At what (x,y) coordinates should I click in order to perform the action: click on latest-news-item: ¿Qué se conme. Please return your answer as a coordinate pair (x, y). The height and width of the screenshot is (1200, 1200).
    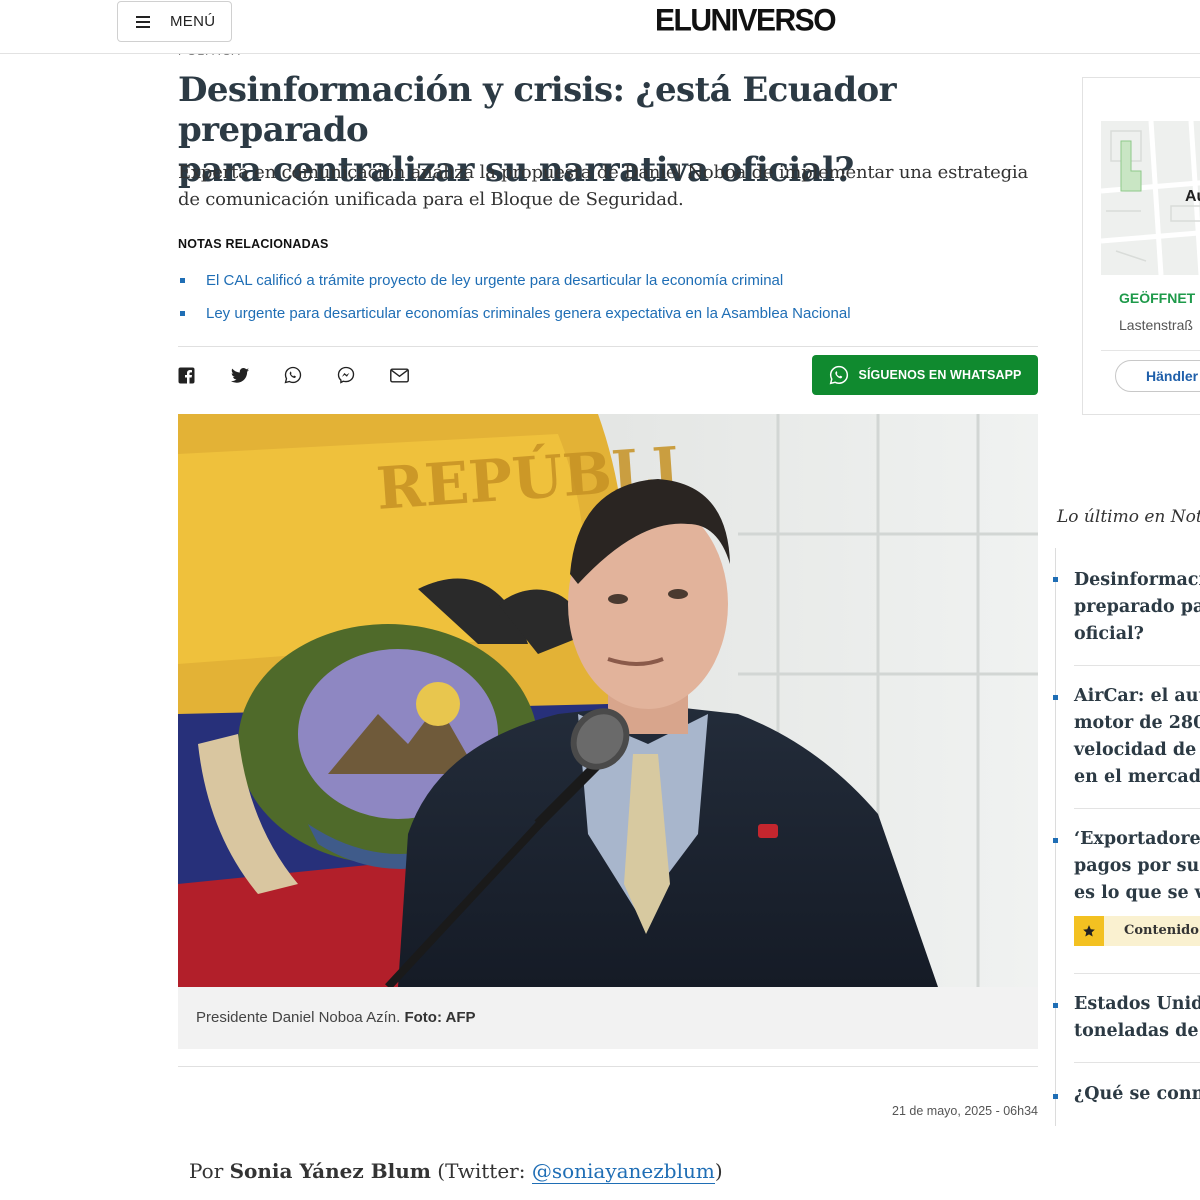
    Looking at the image, I should click on (1137, 1094).